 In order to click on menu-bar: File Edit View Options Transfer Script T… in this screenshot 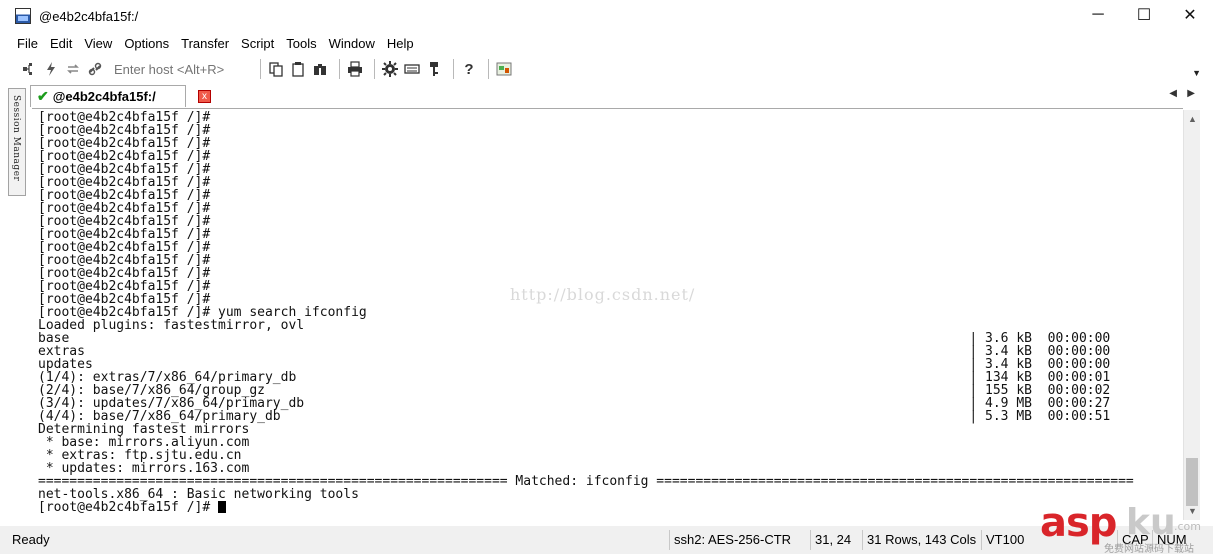, I will do `click(606, 43)`.